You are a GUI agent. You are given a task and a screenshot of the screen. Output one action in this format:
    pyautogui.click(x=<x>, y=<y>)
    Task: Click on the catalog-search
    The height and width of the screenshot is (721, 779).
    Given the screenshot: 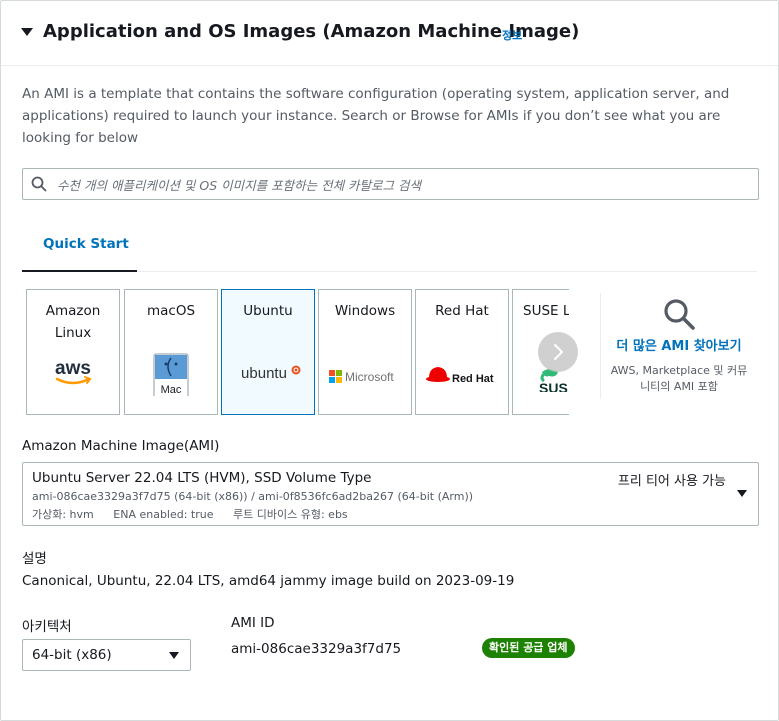 What is the action you would take?
    pyautogui.click(x=390, y=184)
    